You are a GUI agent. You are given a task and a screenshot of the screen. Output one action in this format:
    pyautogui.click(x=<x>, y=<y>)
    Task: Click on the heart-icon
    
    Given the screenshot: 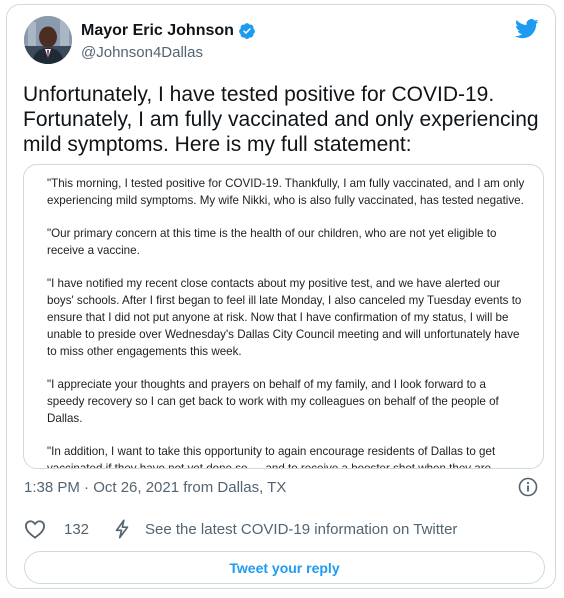 What is the action you would take?
    pyautogui.click(x=35, y=529)
    